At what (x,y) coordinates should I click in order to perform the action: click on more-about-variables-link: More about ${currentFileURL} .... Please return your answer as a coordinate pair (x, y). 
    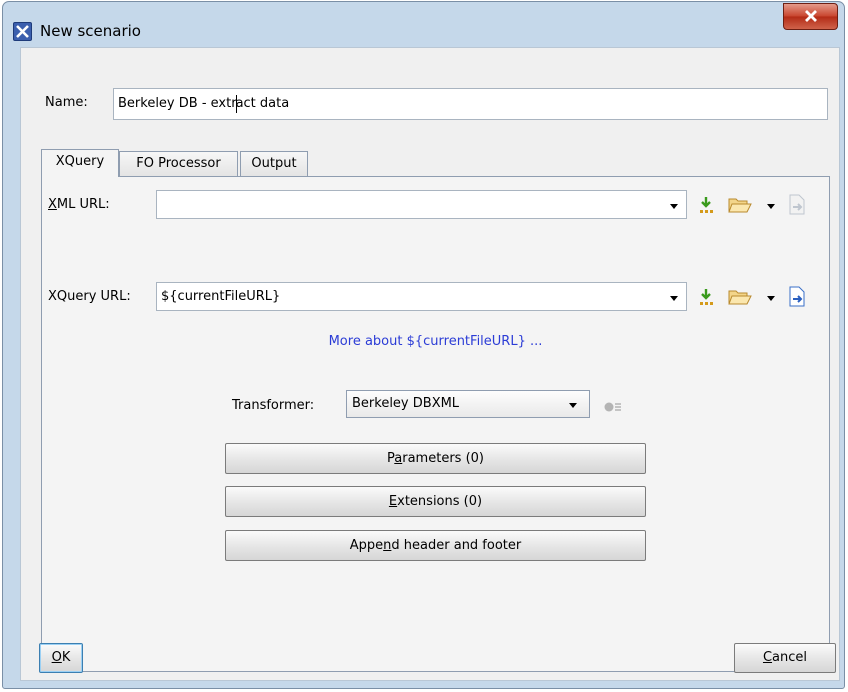
    Looking at the image, I should click on (435, 341).